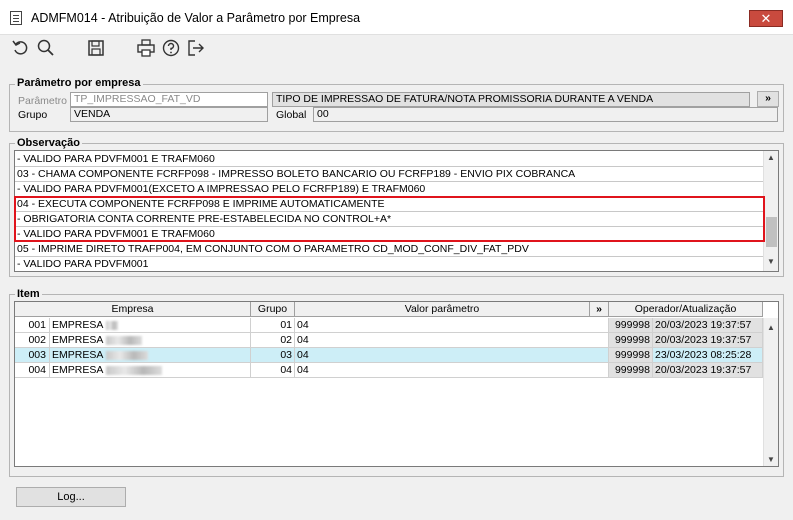 The height and width of the screenshot is (520, 793). I want to click on grupo-cell: 02, so click(273, 340).